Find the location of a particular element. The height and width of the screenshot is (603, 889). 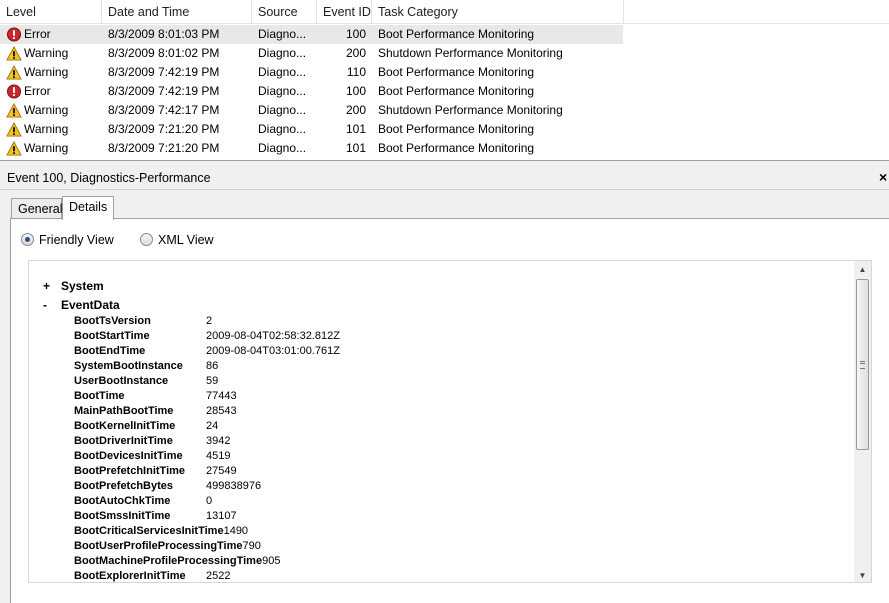

eventdata-field: BootPrefetchBytes 499838976 is located at coordinates (167, 486).